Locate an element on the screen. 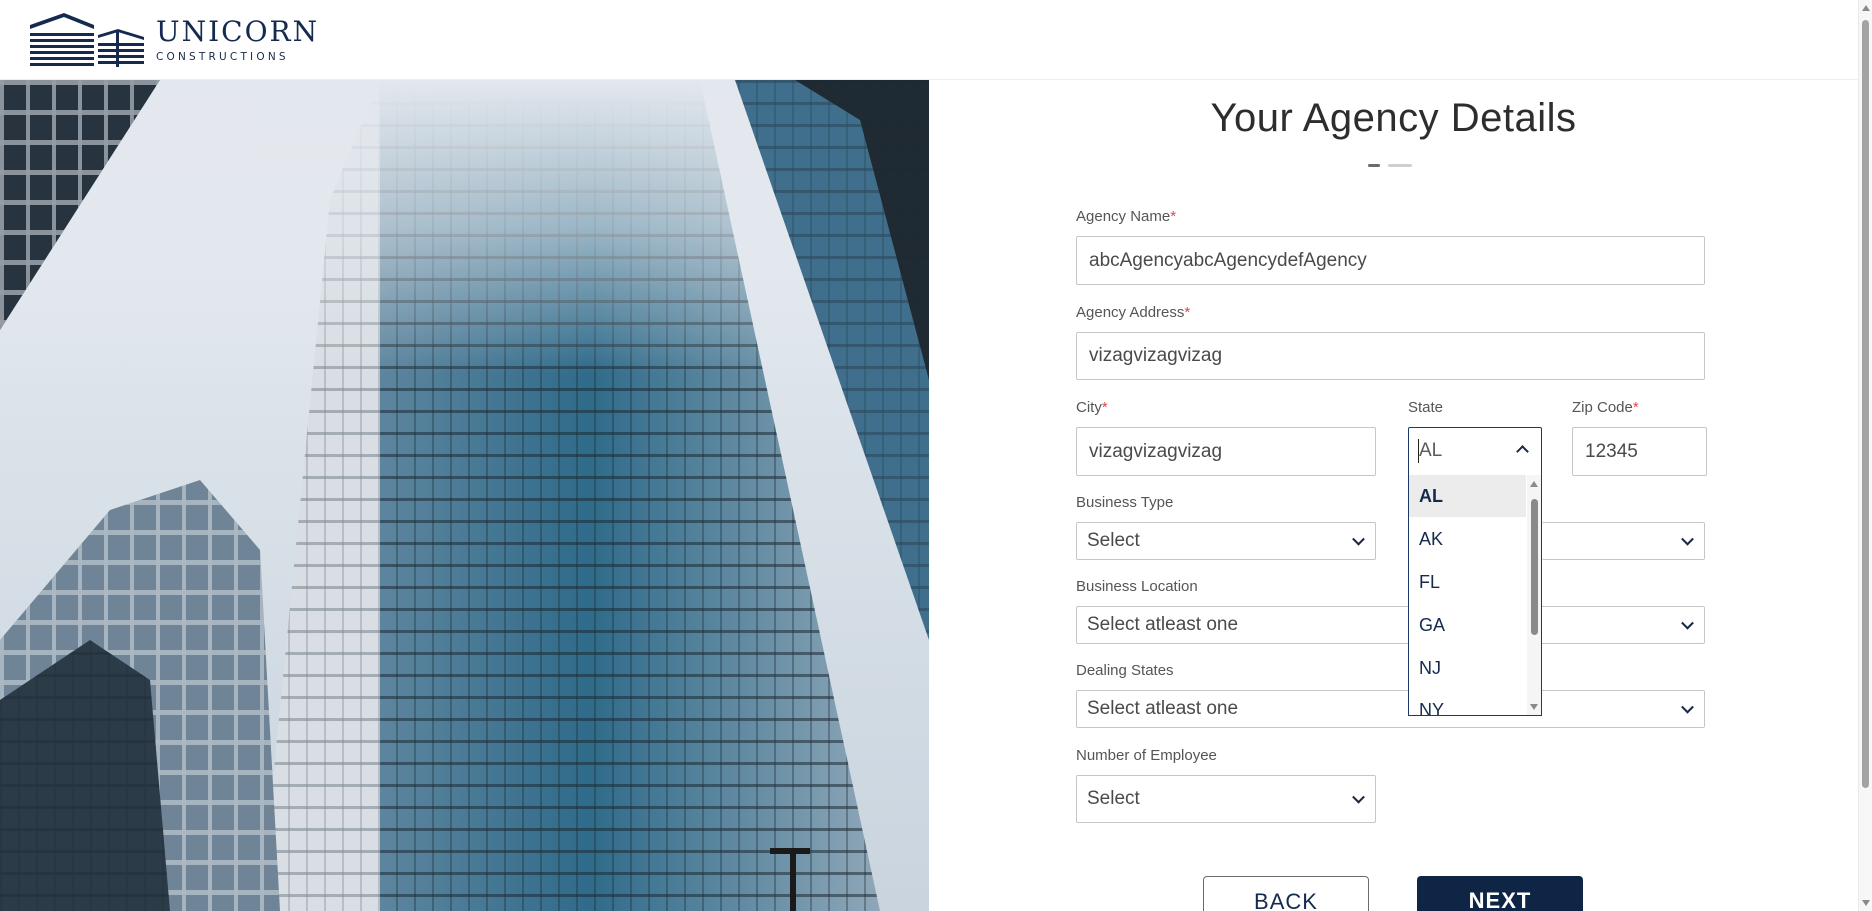 The width and height of the screenshot is (1872, 911). business-type-label: Business Type is located at coordinates (1124, 502).